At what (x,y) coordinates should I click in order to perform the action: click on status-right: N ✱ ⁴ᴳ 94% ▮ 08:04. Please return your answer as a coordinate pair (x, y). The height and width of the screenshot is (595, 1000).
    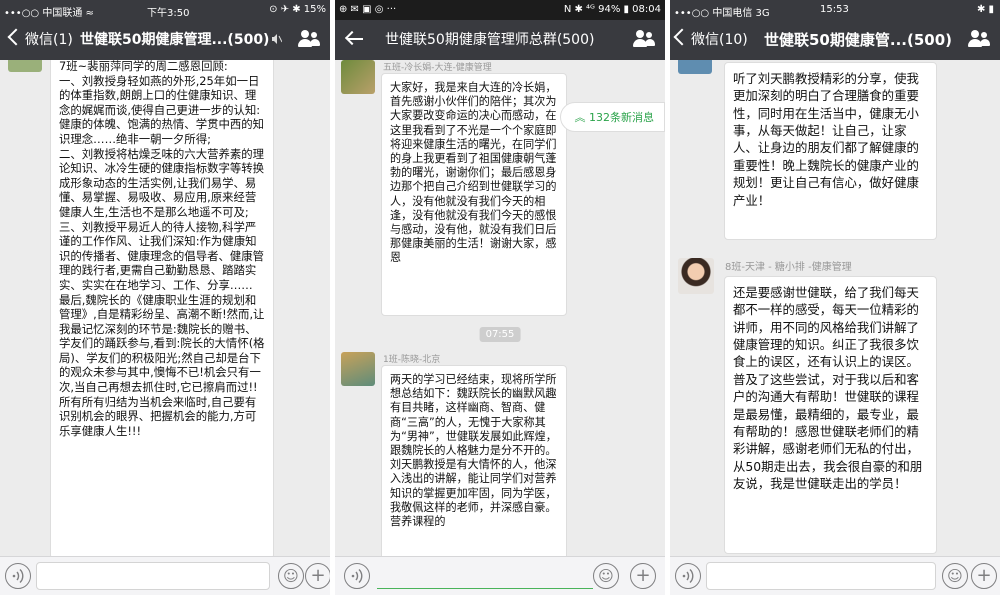
    Looking at the image, I should click on (612, 9).